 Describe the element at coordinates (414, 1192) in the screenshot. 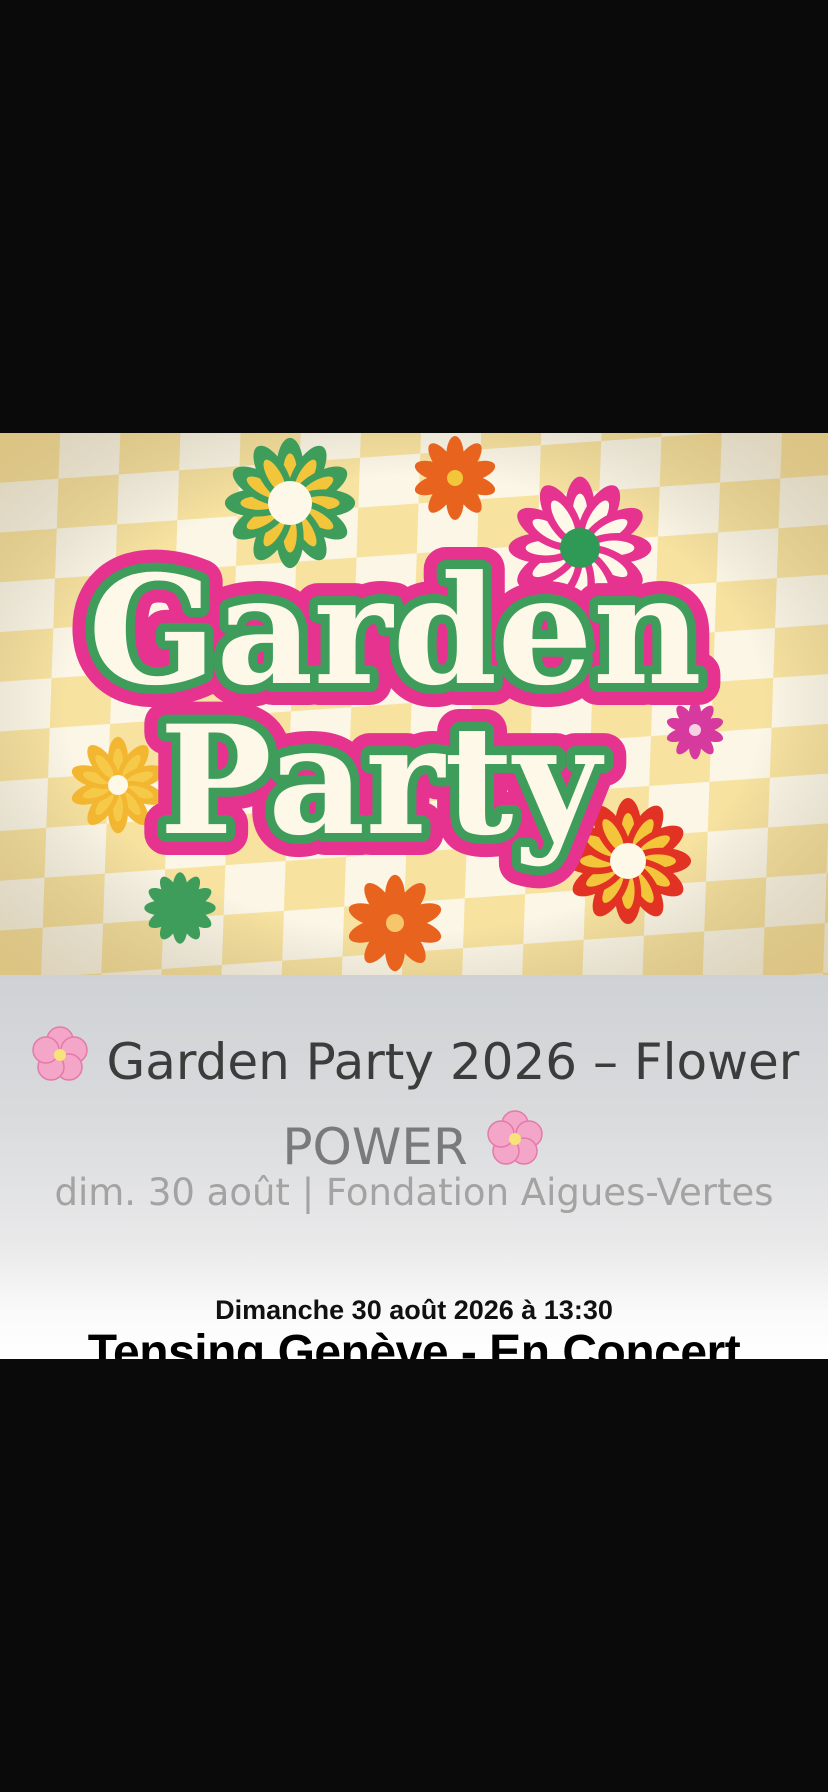

I see `event-date-venue: dim. 30 août | Fondation Aigues-Vertes` at that location.